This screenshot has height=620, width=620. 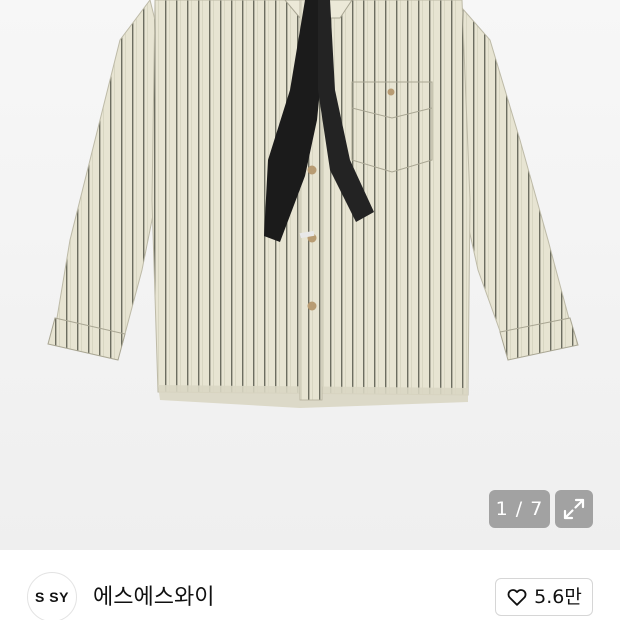 I want to click on like-count: 5.6만, so click(x=558, y=597).